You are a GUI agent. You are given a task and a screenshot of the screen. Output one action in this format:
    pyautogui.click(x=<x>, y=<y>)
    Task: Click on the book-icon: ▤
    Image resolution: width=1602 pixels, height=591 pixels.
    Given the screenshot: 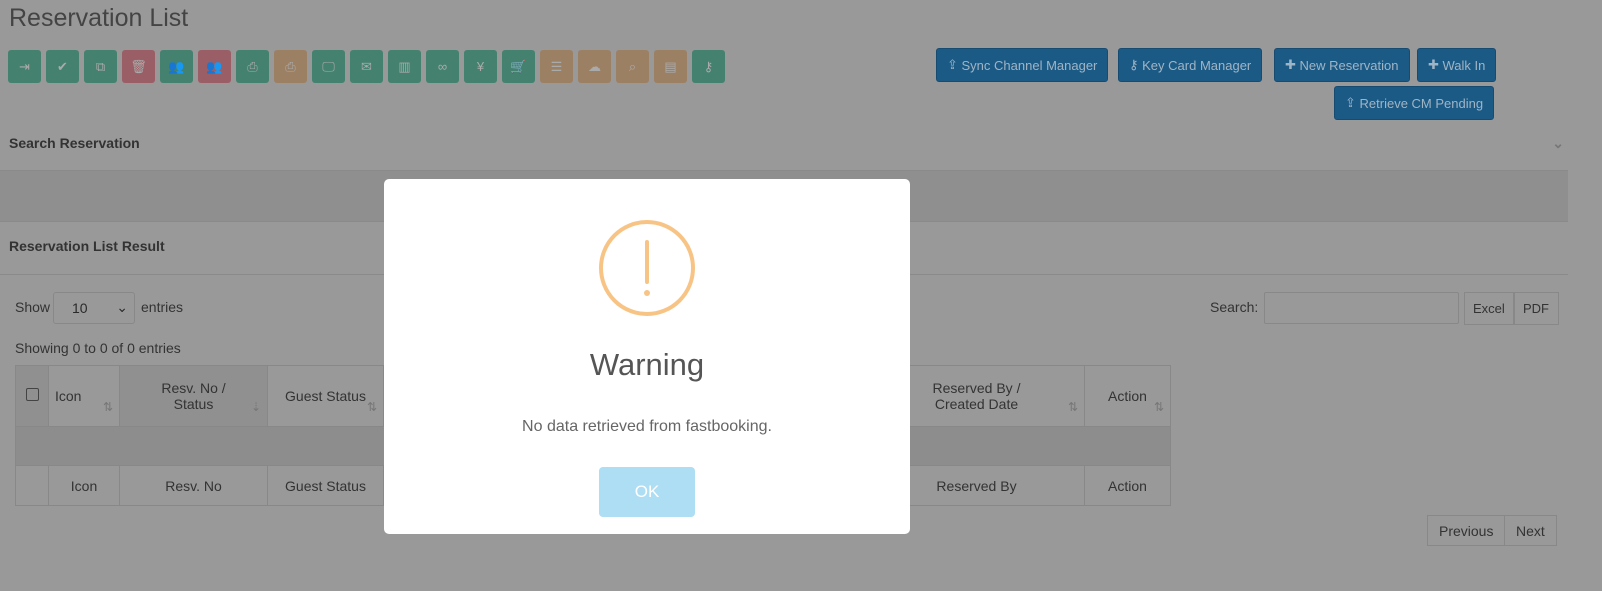 What is the action you would take?
    pyautogui.click(x=670, y=66)
    